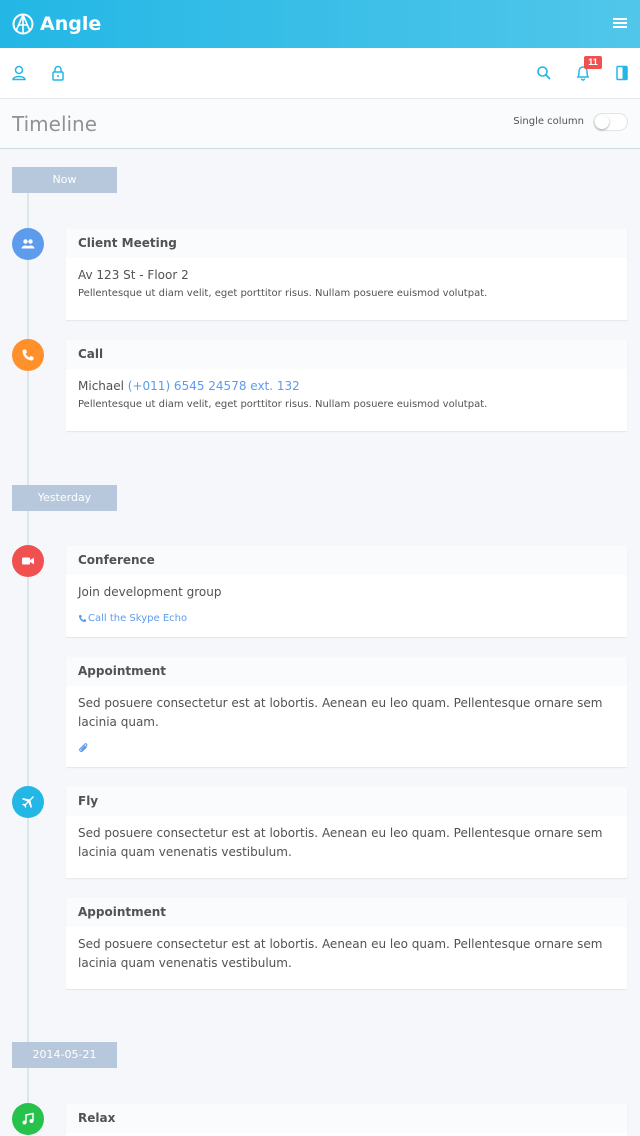 Image resolution: width=640 pixels, height=1136 pixels. I want to click on video-icon, so click(28, 561).